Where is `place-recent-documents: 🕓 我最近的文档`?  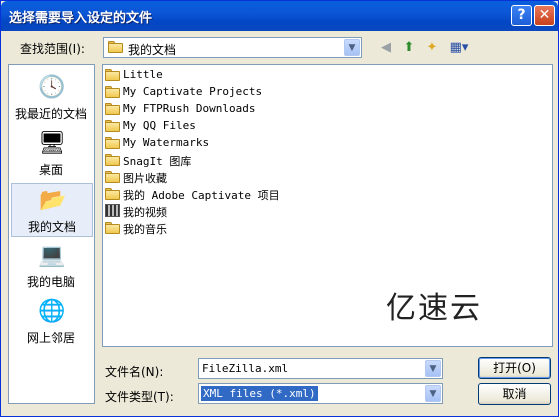 place-recent-documents: 🕓 我最近的文档 is located at coordinates (52, 98).